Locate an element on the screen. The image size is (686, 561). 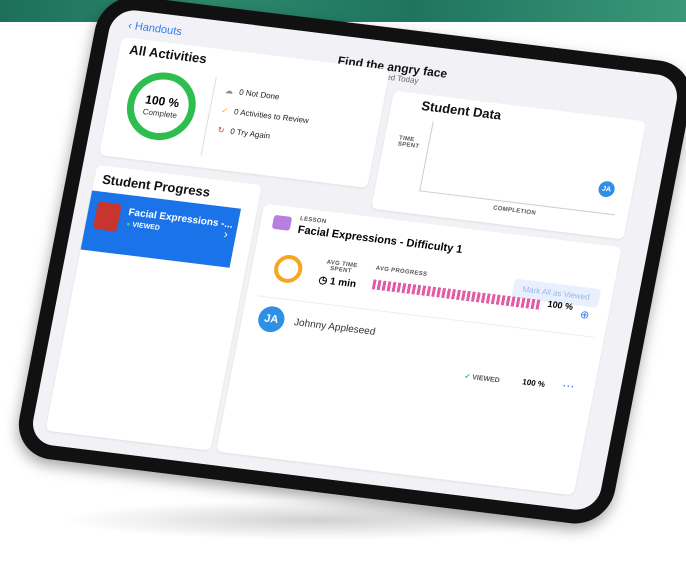
student-name: Johnny Appleseed is located at coordinates (335, 327).